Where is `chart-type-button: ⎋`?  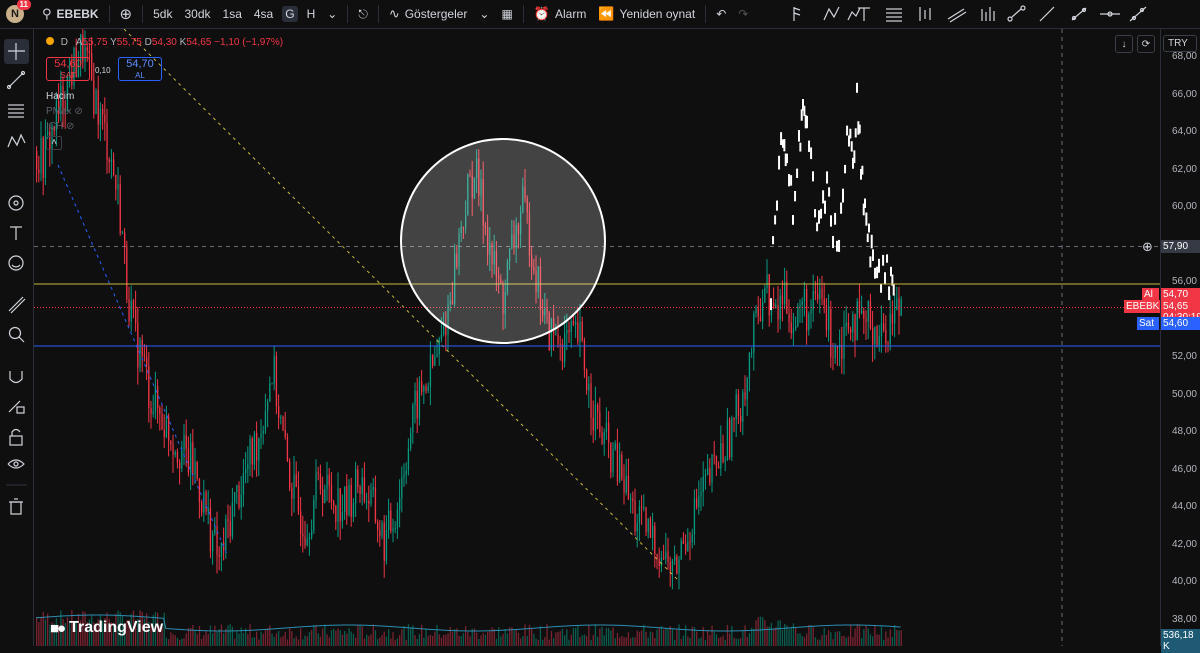
chart-type-button: ⎋ is located at coordinates (363, 14).